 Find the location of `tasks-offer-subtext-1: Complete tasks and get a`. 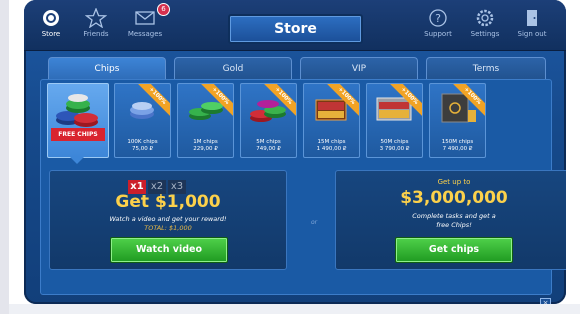

tasks-offer-subtext-1: Complete tasks and get a is located at coordinates (454, 216).